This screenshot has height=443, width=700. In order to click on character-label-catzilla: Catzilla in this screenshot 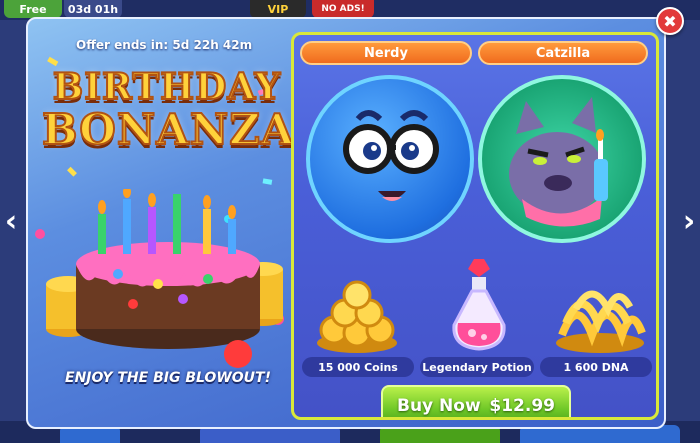, I will do `click(563, 53)`.